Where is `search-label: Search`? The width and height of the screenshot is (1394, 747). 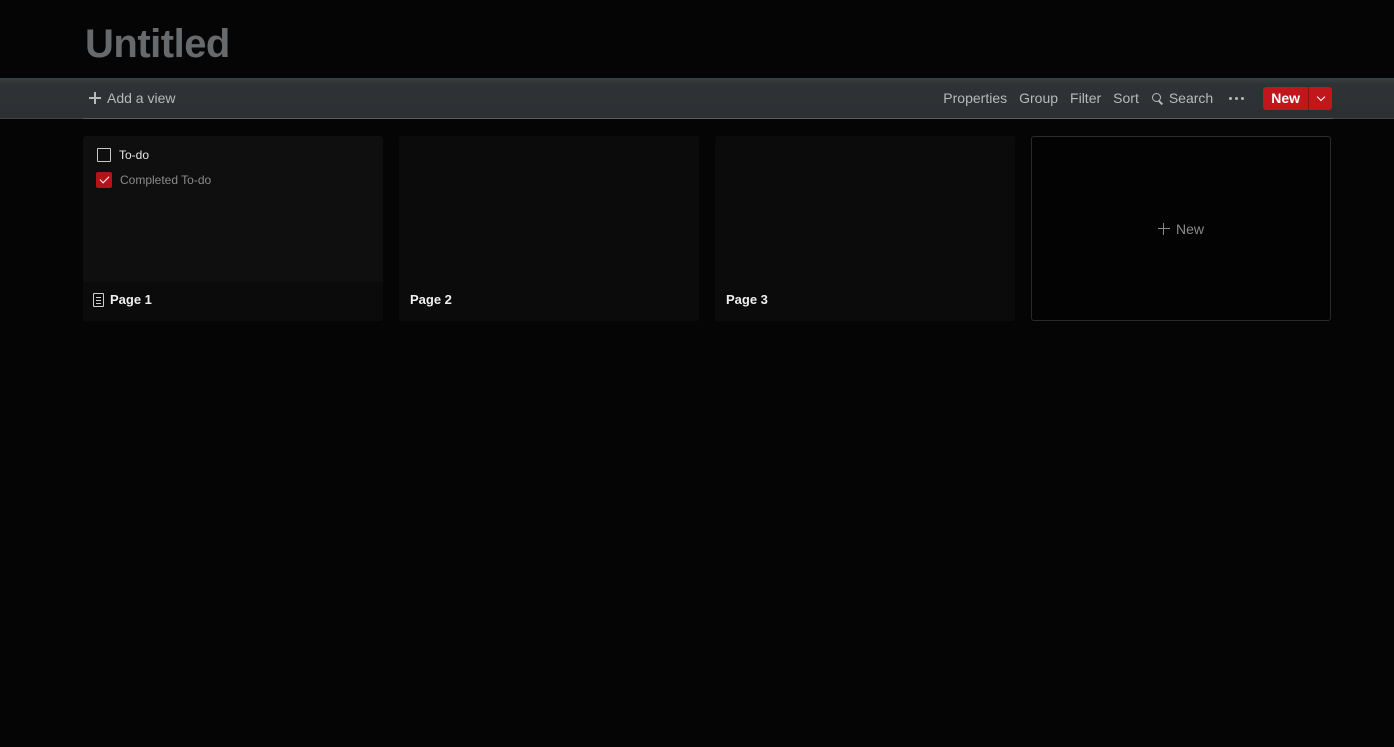 search-label: Search is located at coordinates (1191, 98).